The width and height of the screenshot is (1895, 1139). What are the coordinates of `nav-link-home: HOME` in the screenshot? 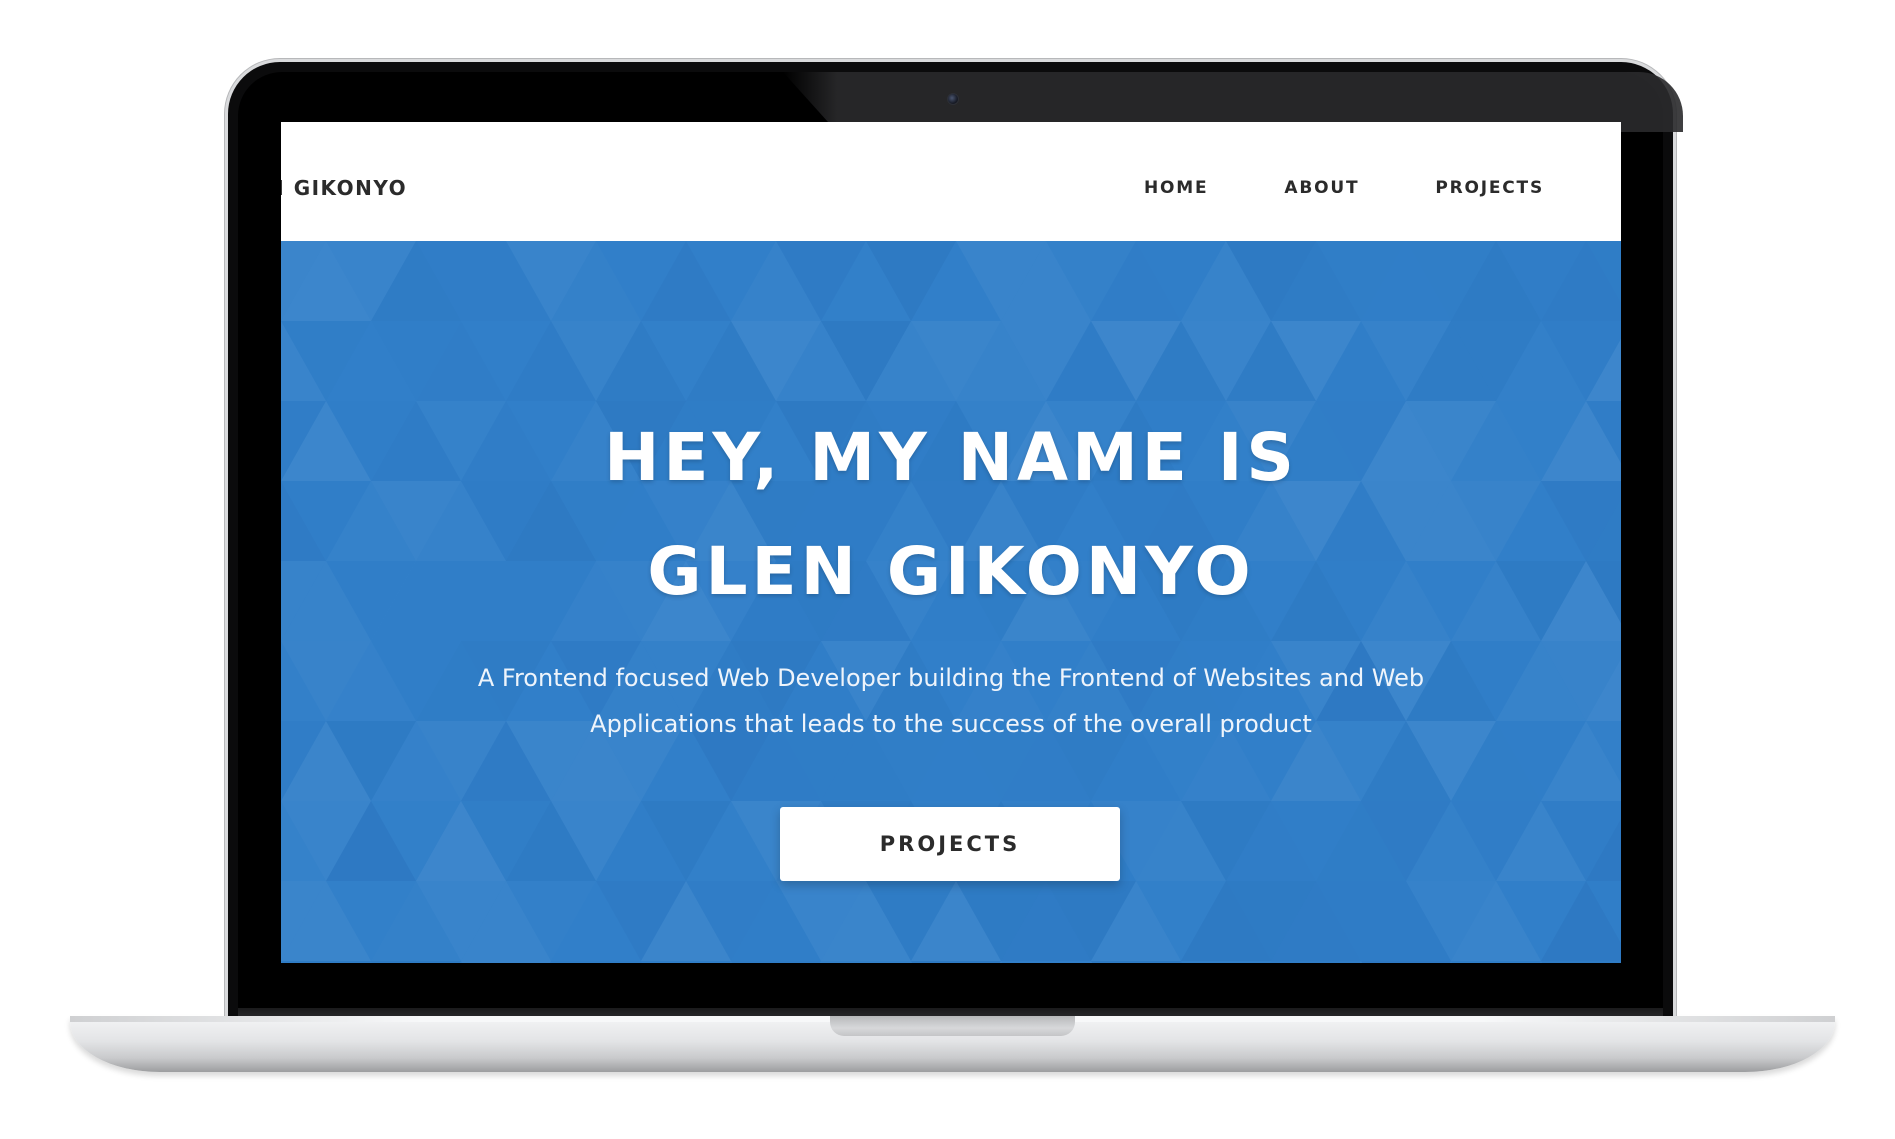 It's located at (1176, 188).